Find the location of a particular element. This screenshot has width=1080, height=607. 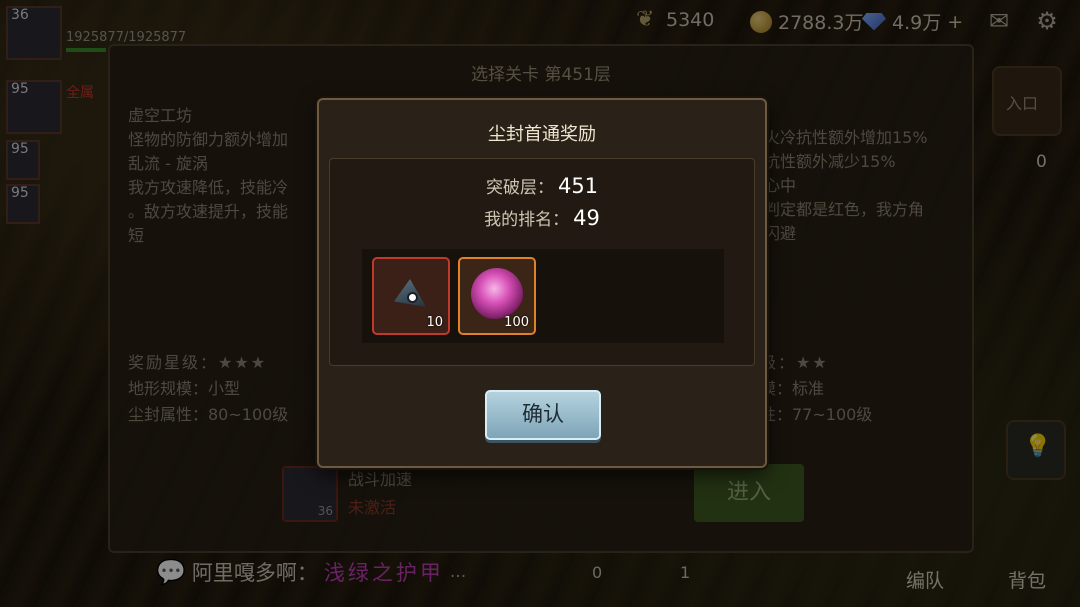

reward-item-orb: 100 is located at coordinates (497, 296).